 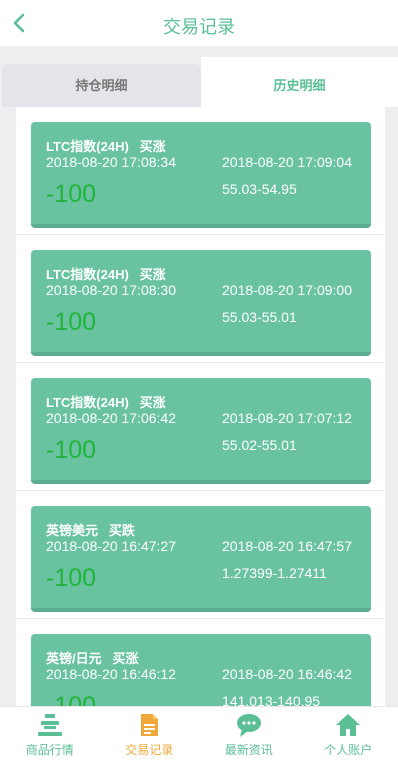 What do you see at coordinates (299, 82) in the screenshot?
I see `tab-history: 历史明细` at bounding box center [299, 82].